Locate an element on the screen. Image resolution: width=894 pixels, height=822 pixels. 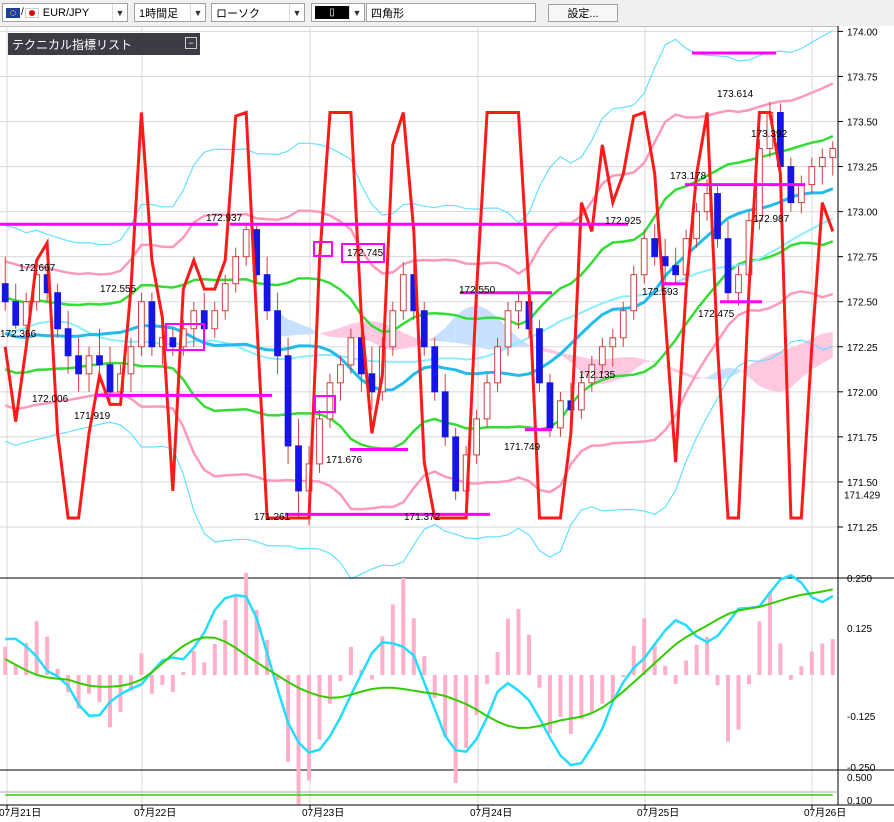
sub-axis-label: 0.500 is located at coordinates (859, 778).